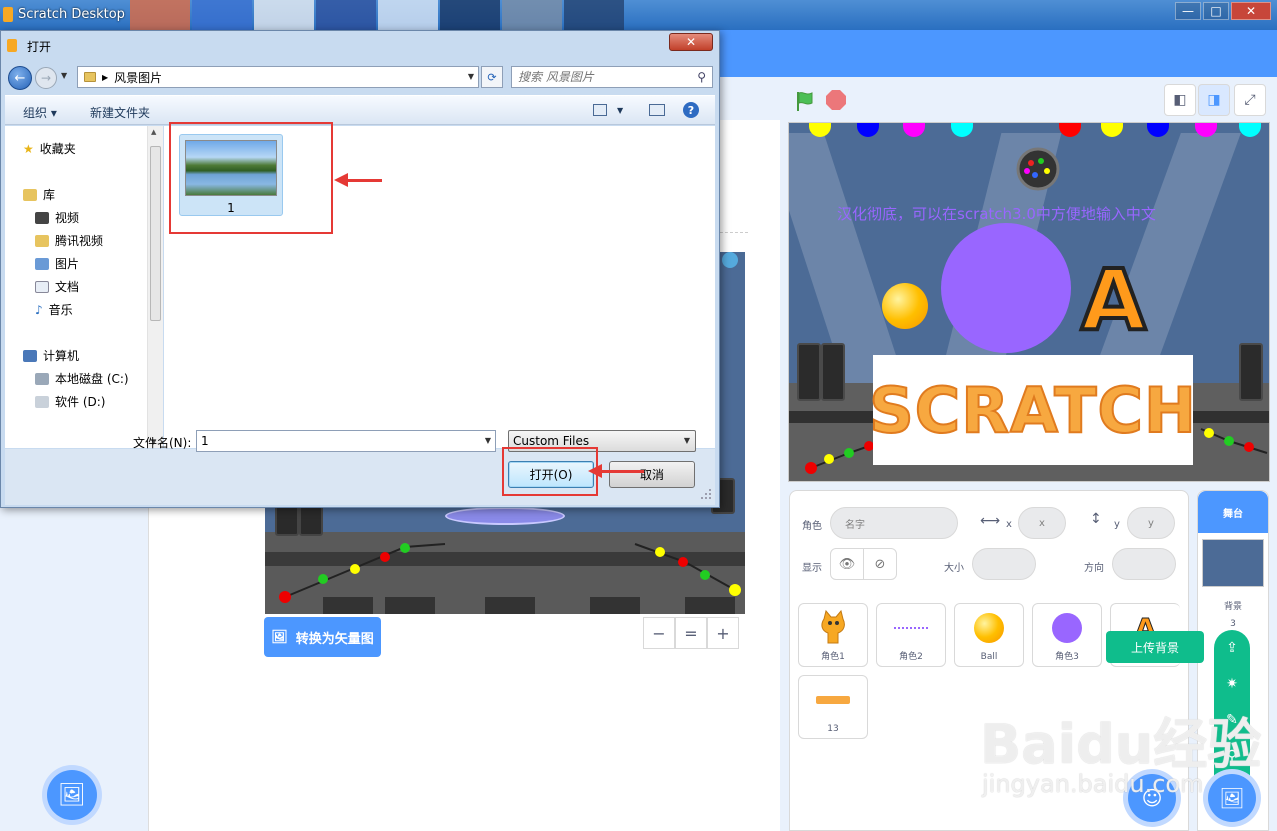 This screenshot has height=831, width=1277. Describe the element at coordinates (492, 77) in the screenshot. I see `refresh-icon: ⟳` at that location.